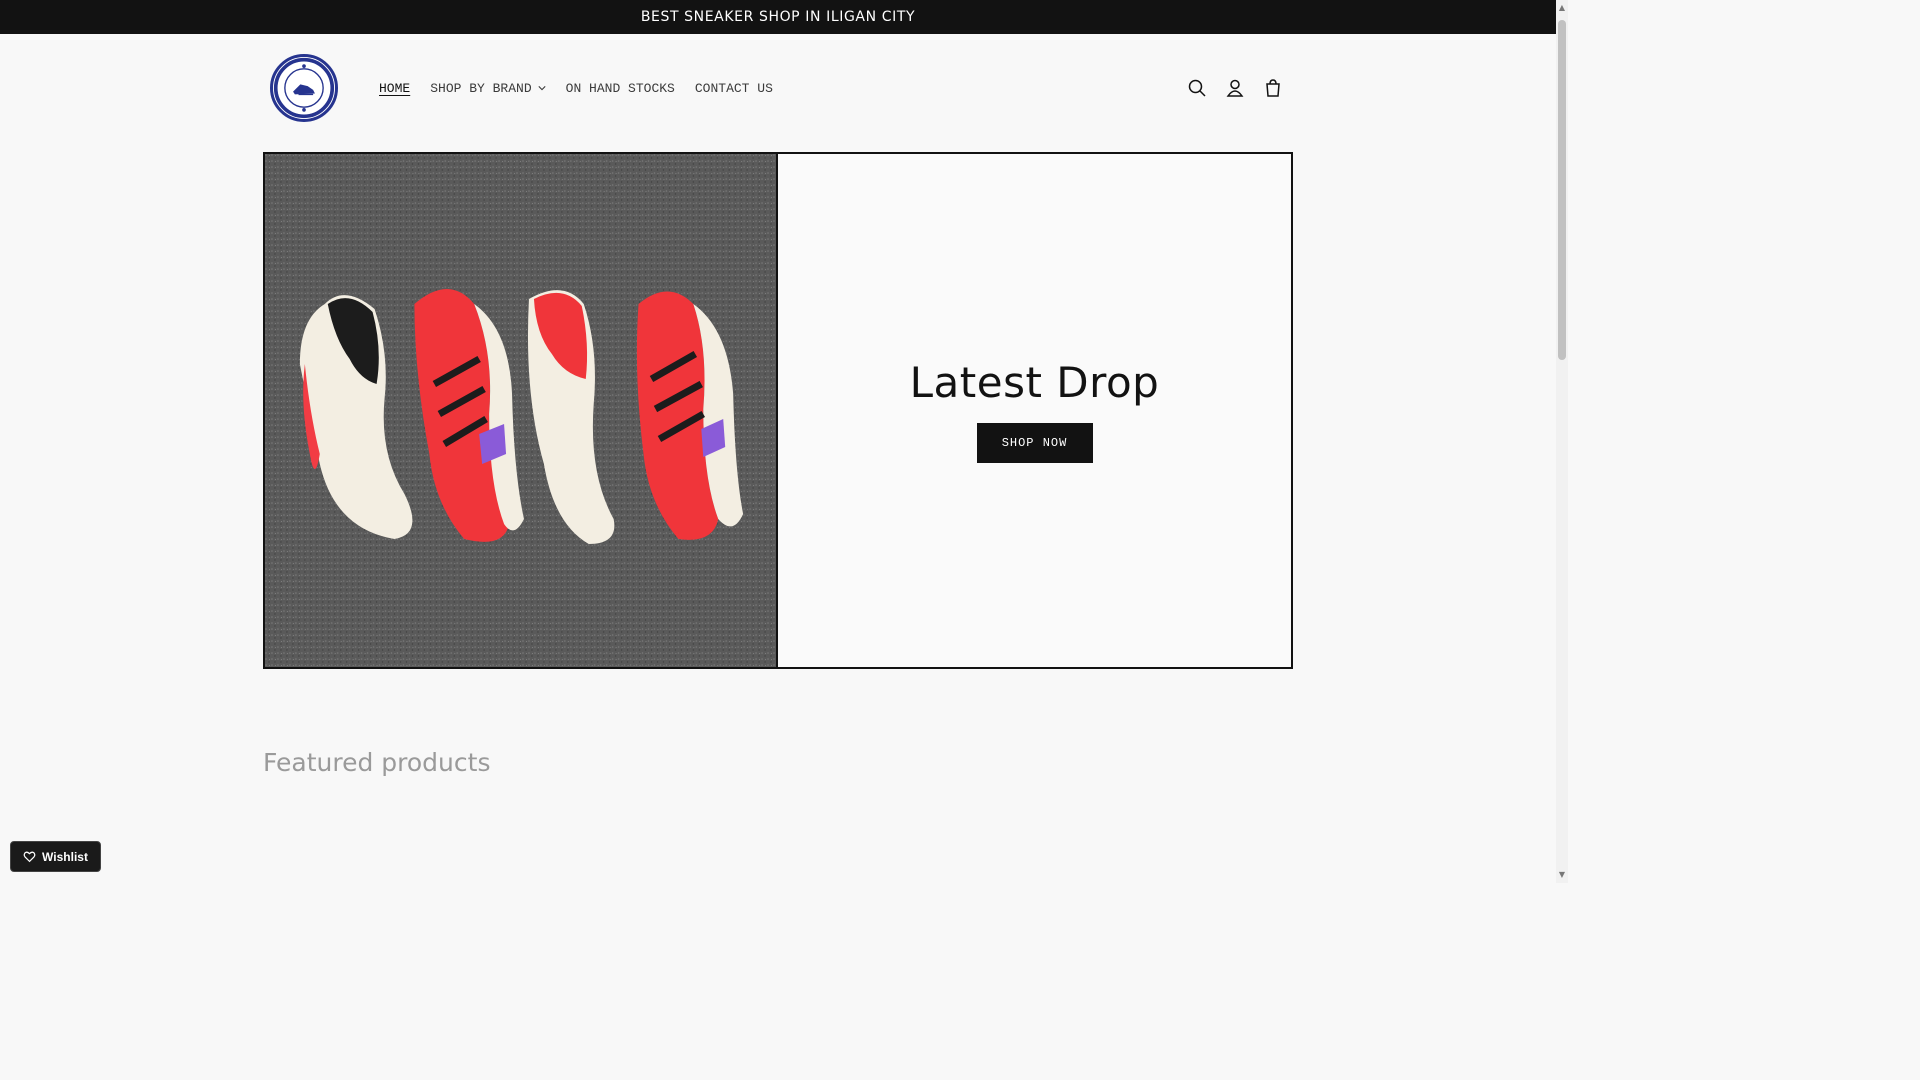 This screenshot has height=1080, width=1920. I want to click on cart-button, so click(1273, 88).